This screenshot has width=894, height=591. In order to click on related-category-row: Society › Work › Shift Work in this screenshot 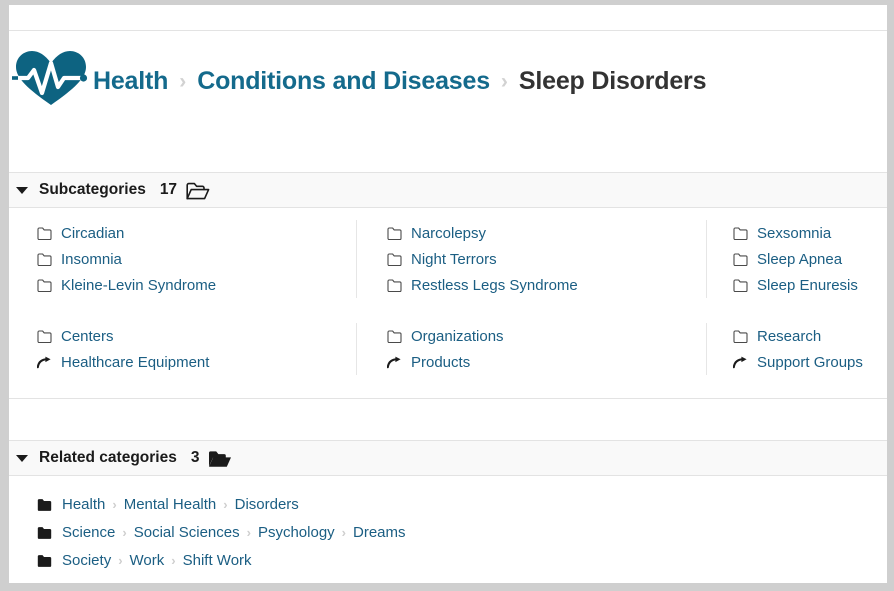, I will do `click(462, 560)`.